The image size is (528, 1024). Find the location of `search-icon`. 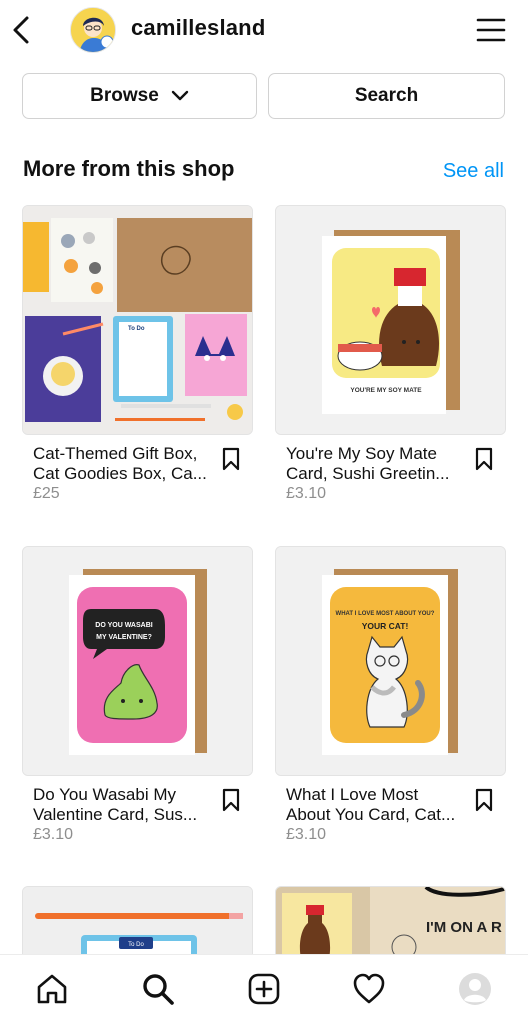

search-icon is located at coordinates (158, 989).